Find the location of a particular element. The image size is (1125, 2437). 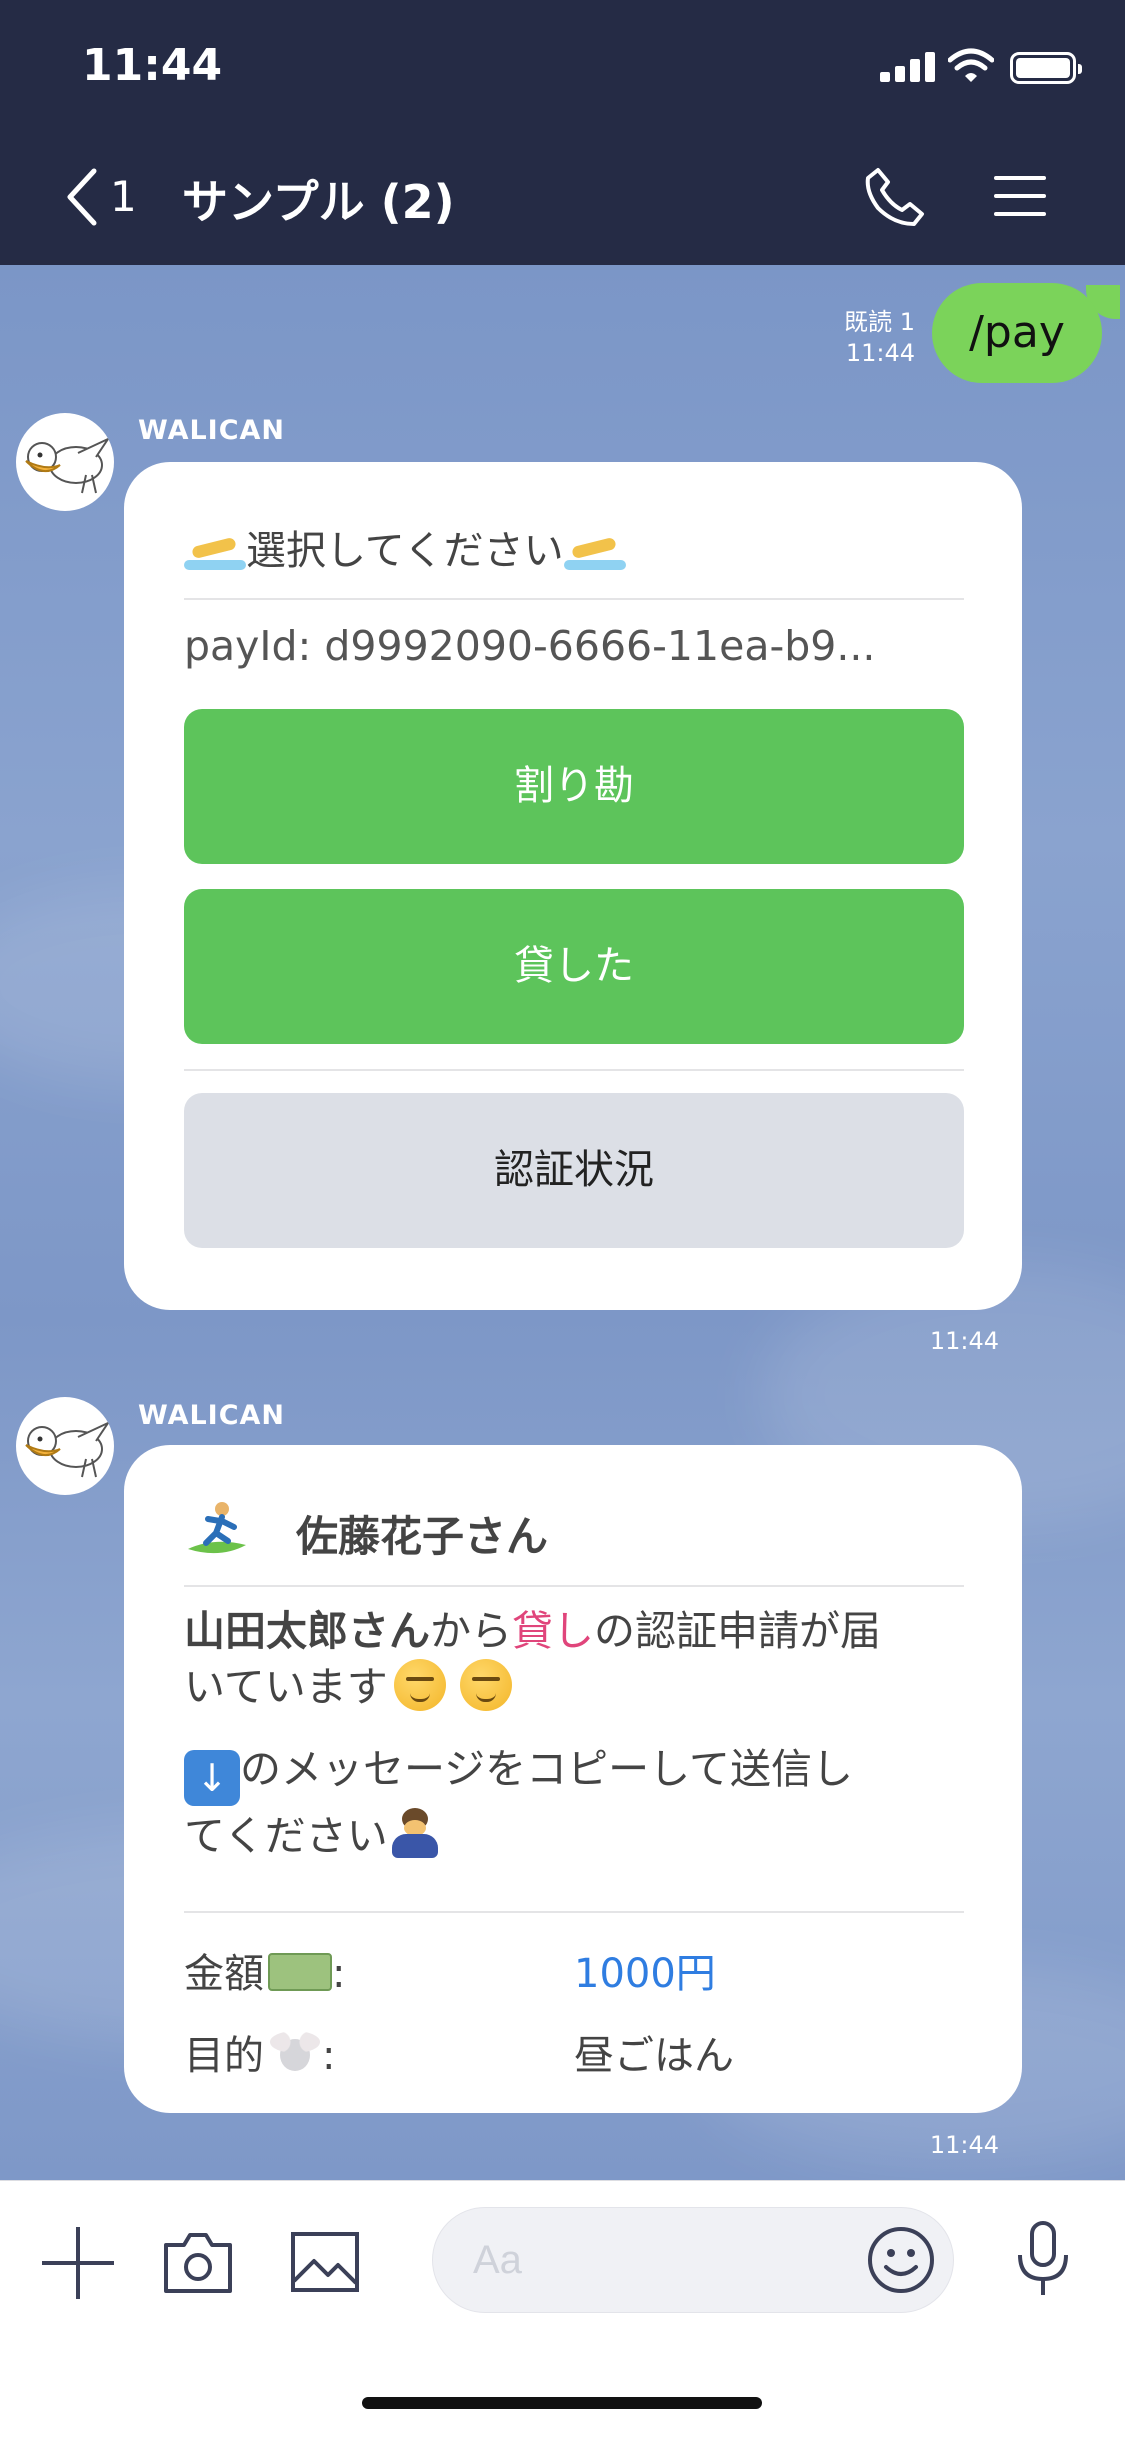

request-text: 山田太郎さんから貸しの認証申請が届 いています is located at coordinates (574, 1659).